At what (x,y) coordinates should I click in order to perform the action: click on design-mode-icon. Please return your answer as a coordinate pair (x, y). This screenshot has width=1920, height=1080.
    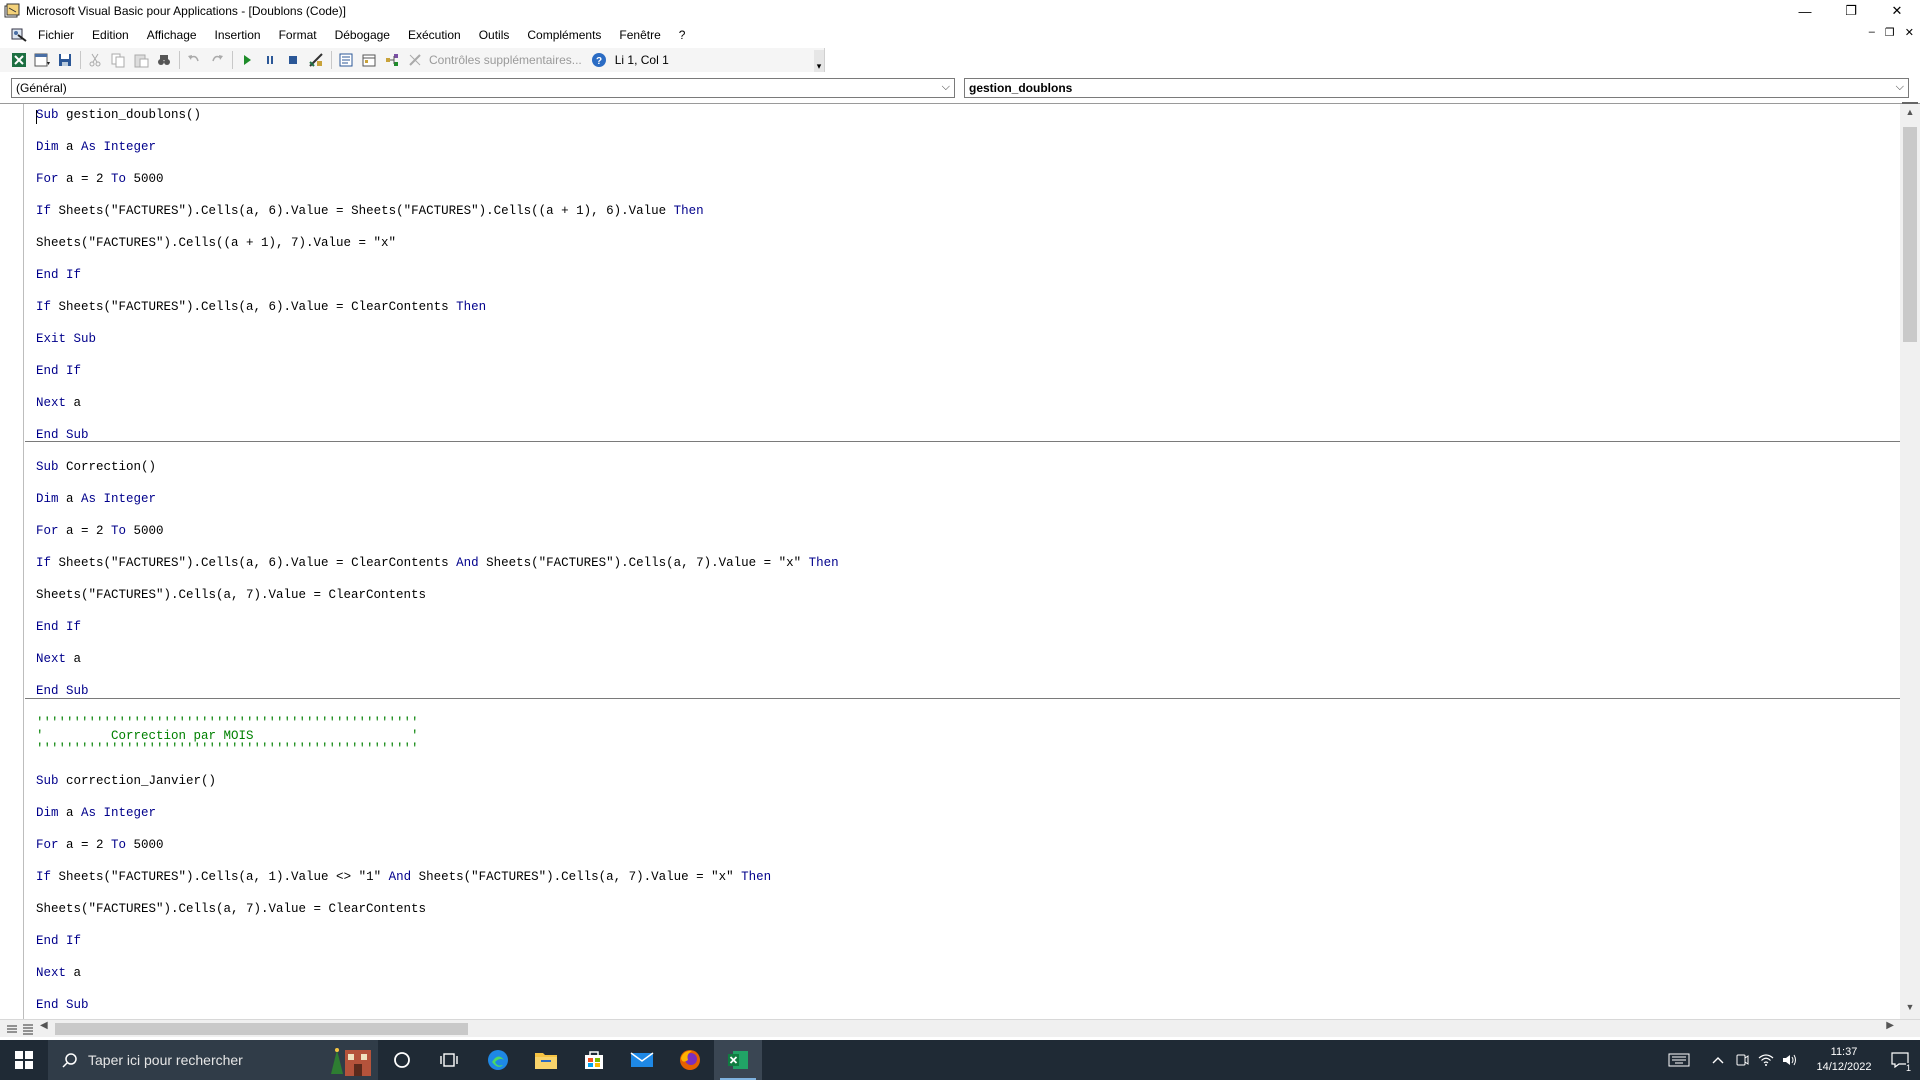
    Looking at the image, I should click on (316, 60).